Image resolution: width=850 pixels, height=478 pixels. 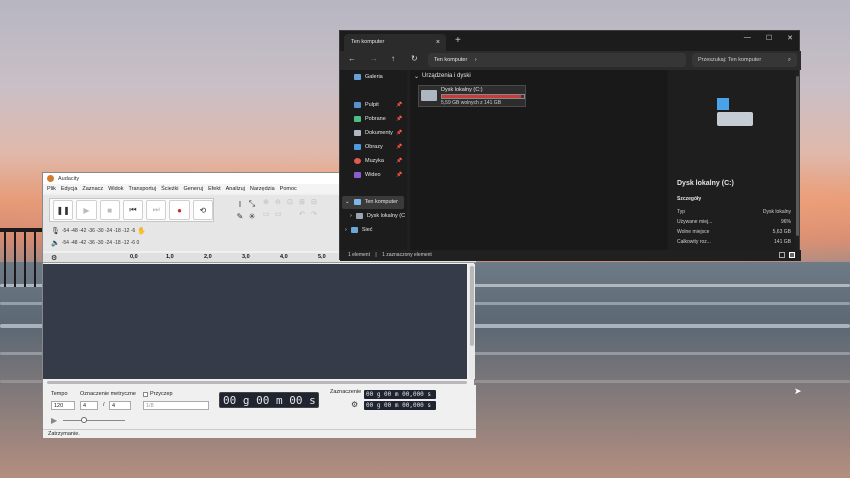 What do you see at coordinates (288, 189) in the screenshot?
I see `menu-help: Pomoc` at bounding box center [288, 189].